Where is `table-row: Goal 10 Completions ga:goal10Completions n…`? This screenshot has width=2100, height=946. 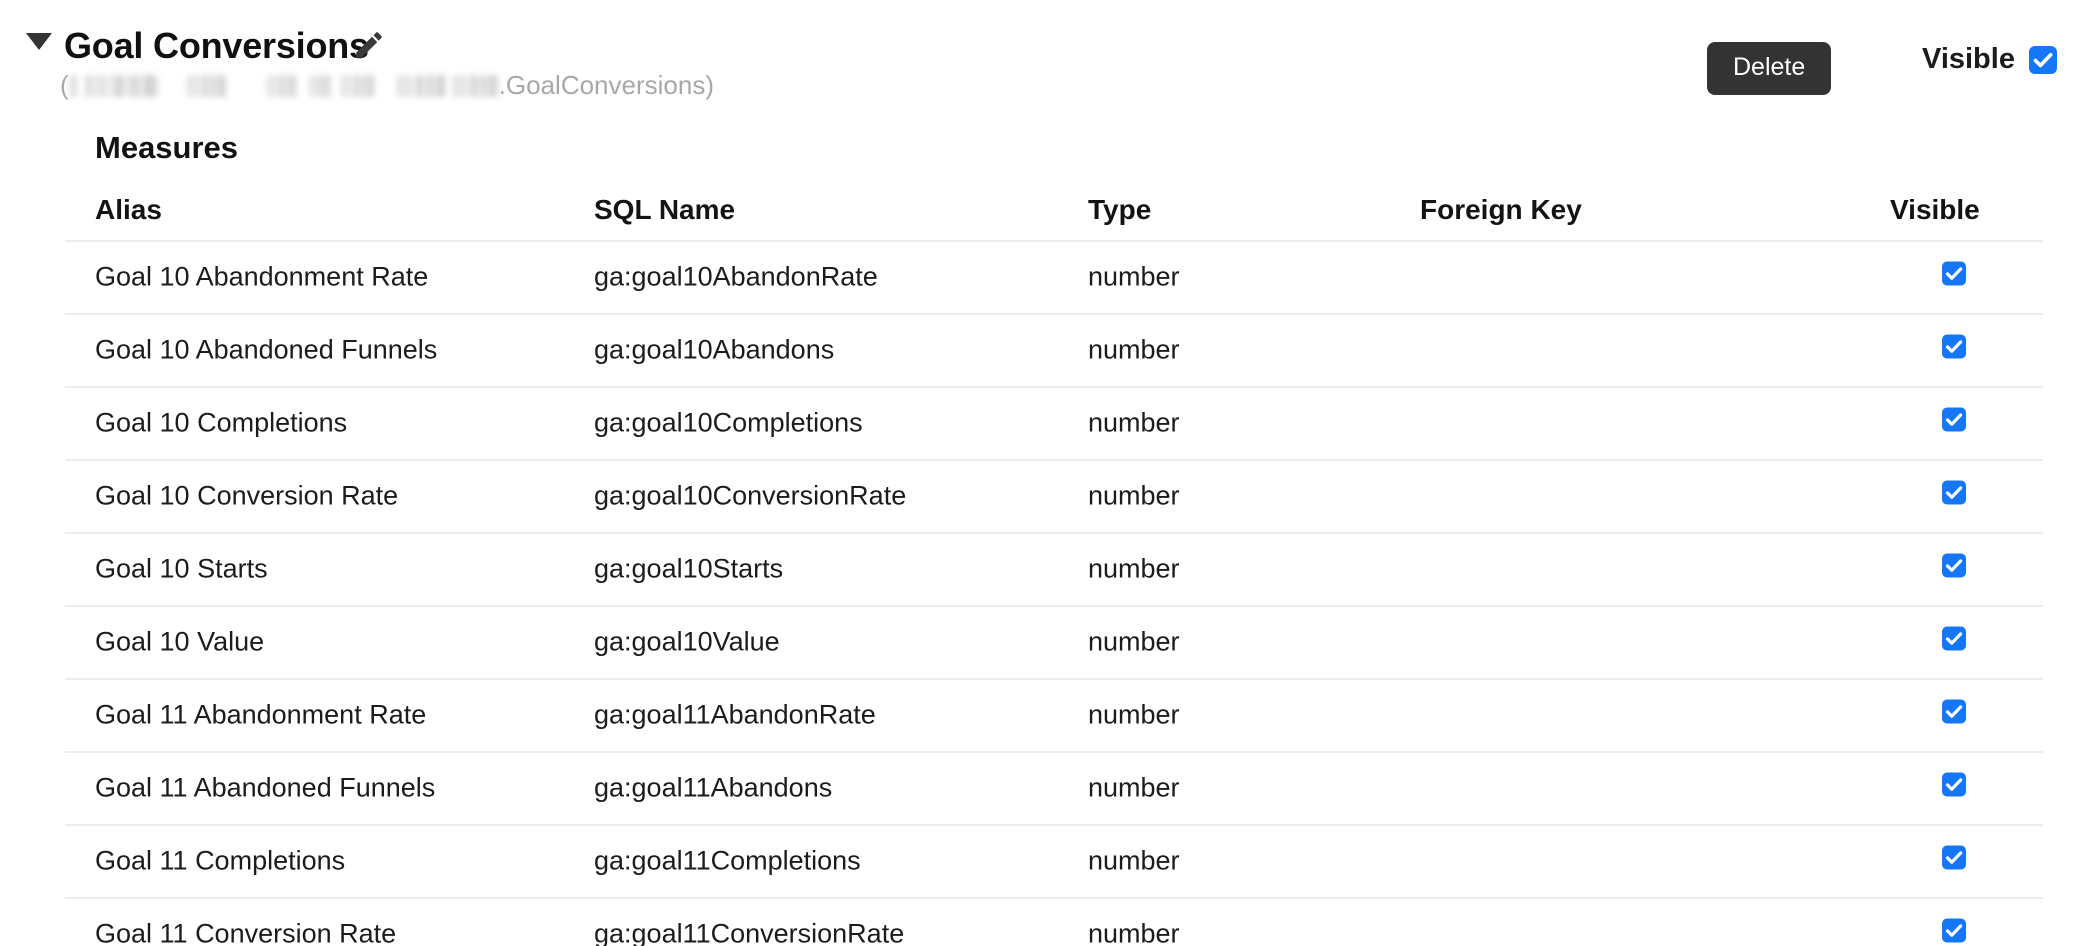
table-row: Goal 10 Completions ga:goal10Completions n… is located at coordinates (1050, 422).